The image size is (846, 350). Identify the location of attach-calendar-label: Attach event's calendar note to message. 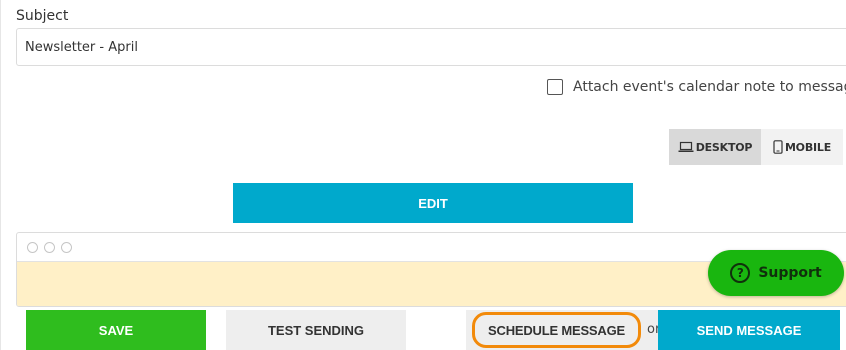
(709, 87).